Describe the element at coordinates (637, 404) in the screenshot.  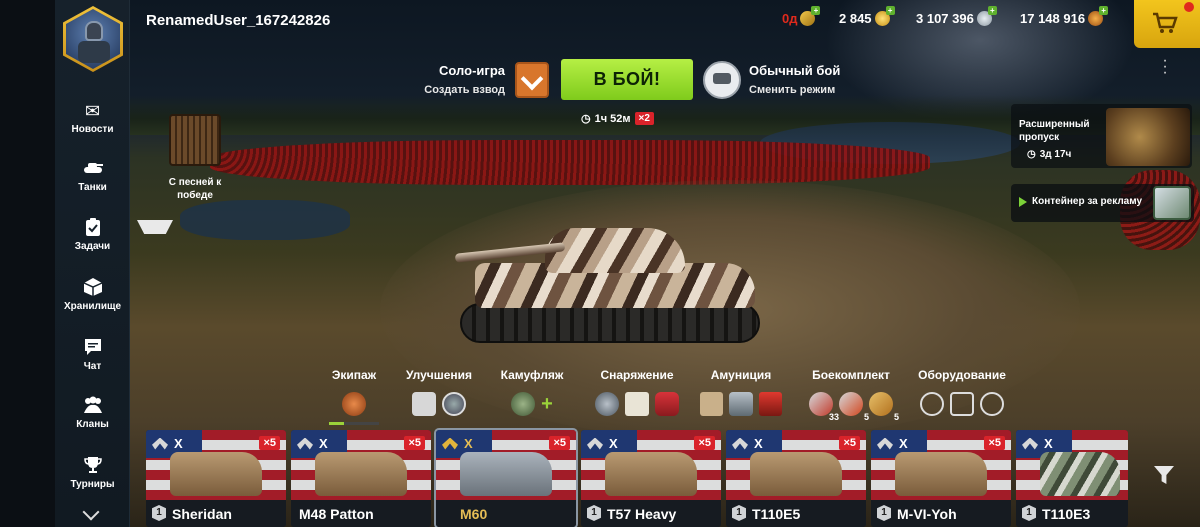
I see `medkit-icon` at that location.